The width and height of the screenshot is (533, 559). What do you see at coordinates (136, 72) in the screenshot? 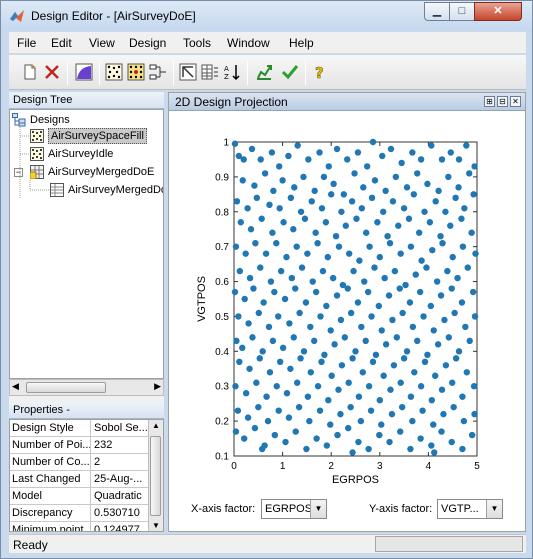
I see `optimal-design-icon` at bounding box center [136, 72].